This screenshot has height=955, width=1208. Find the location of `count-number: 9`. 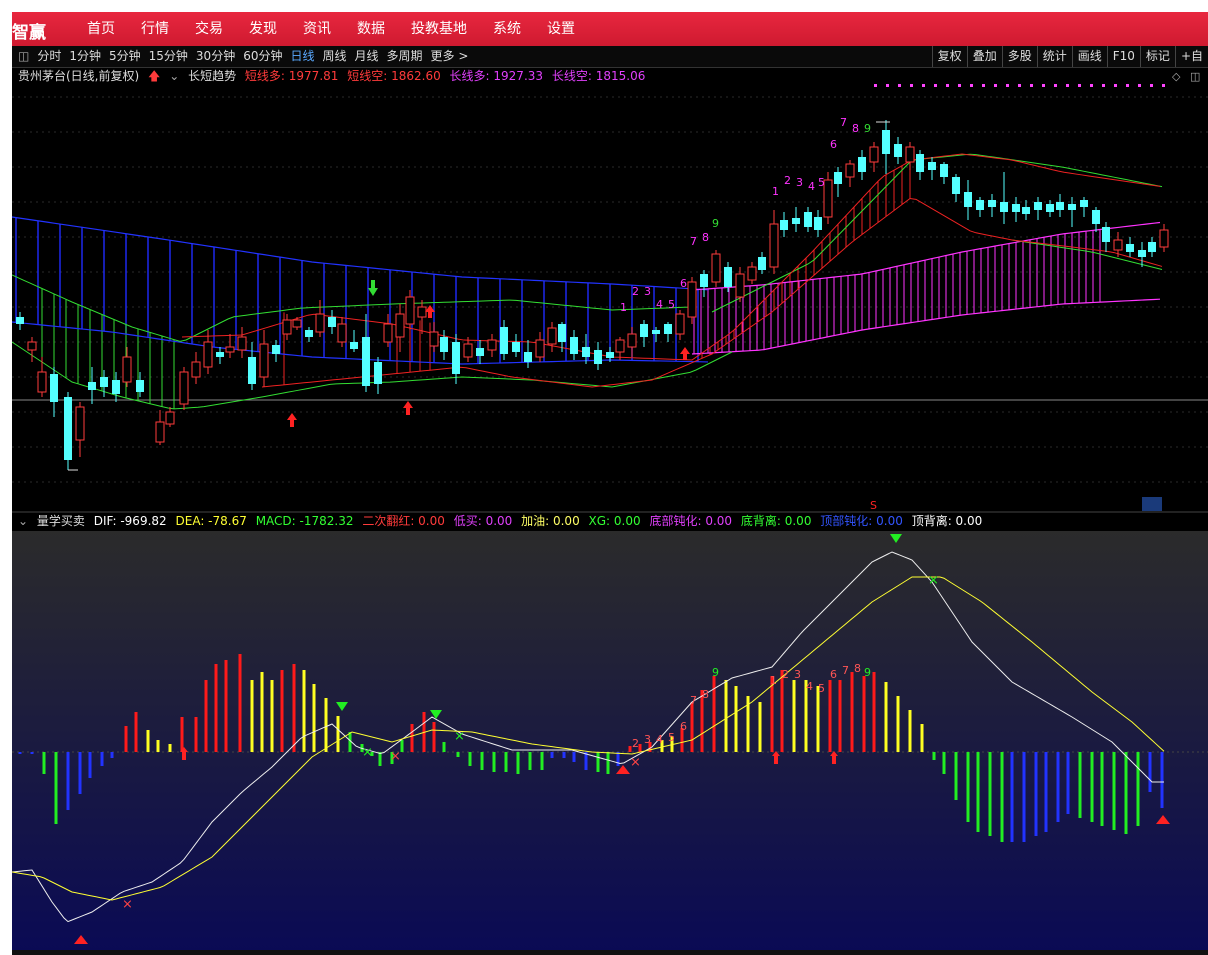

count-number: 9 is located at coordinates (715, 223).